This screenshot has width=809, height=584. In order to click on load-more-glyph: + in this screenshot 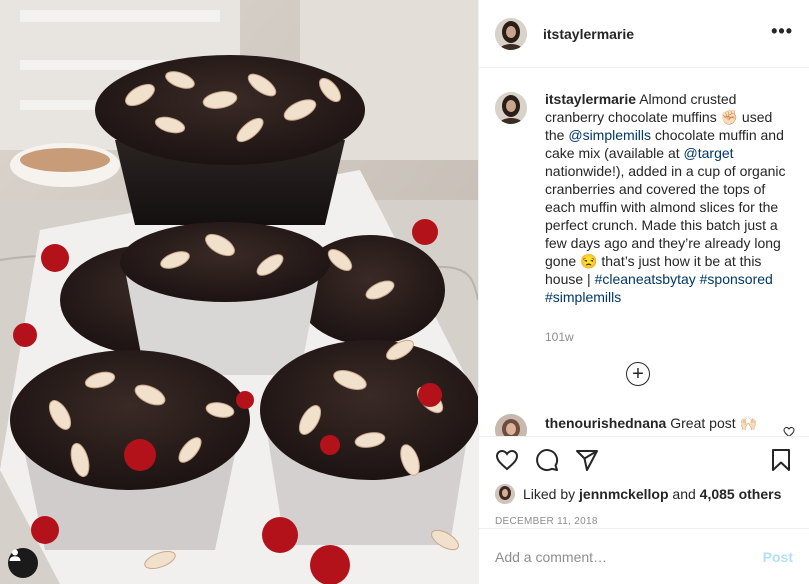, I will do `click(638, 374)`.